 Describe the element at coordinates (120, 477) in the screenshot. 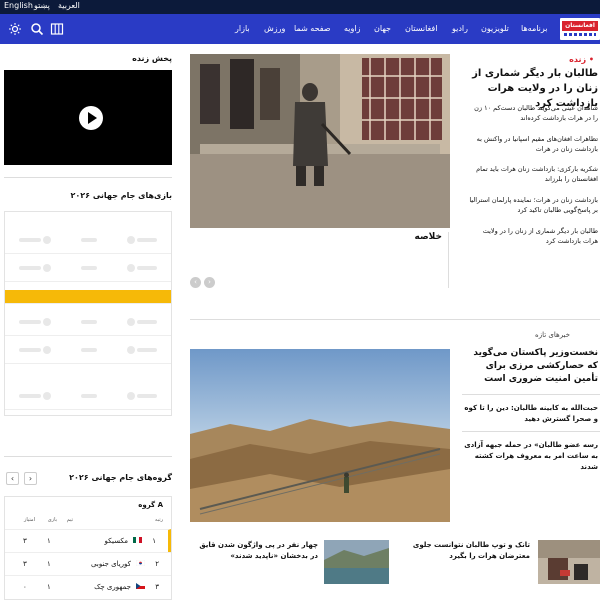

I see `world-cup-groups-title: گروه‌های جام جهانی ۲۰۲۶` at that location.